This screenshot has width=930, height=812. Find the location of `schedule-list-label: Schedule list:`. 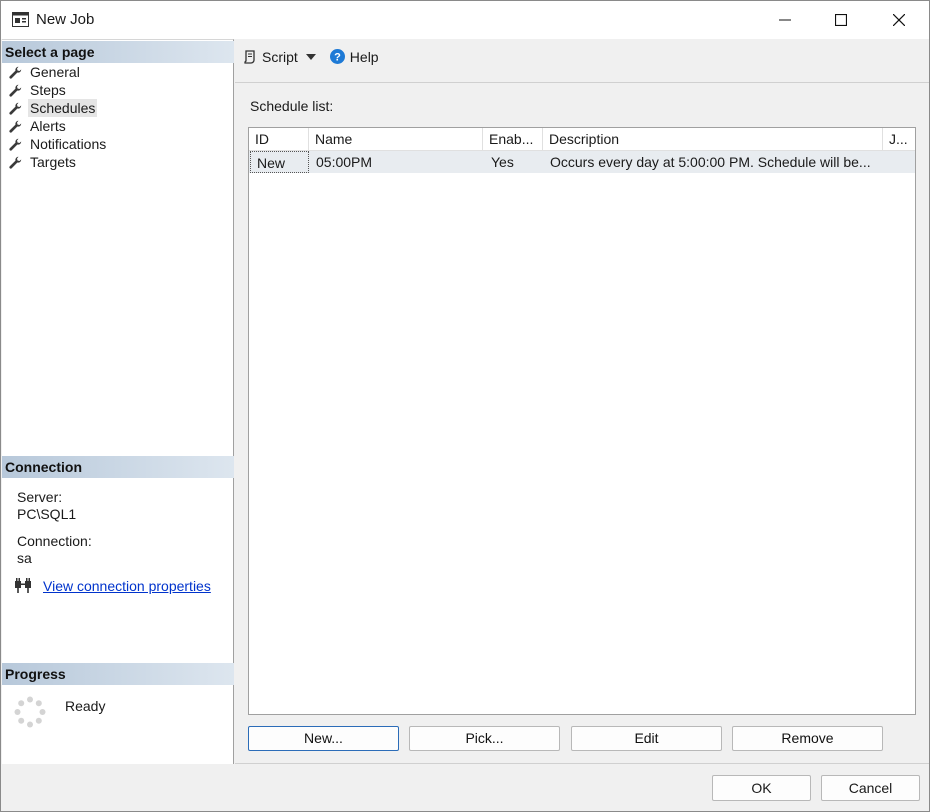

schedule-list-label: Schedule list: is located at coordinates (292, 106).